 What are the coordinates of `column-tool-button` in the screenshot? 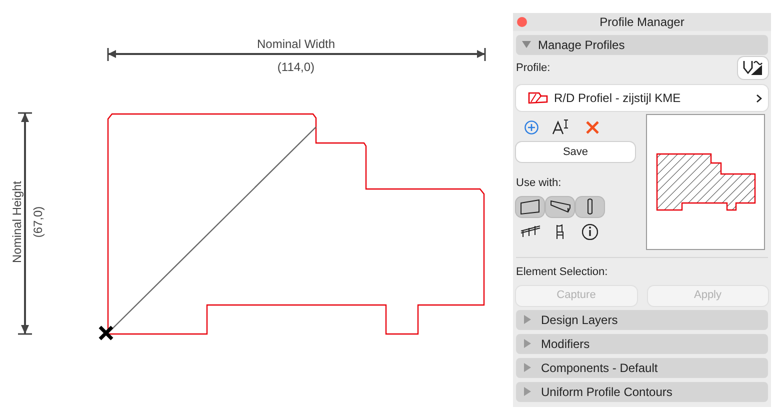 It's located at (590, 206).